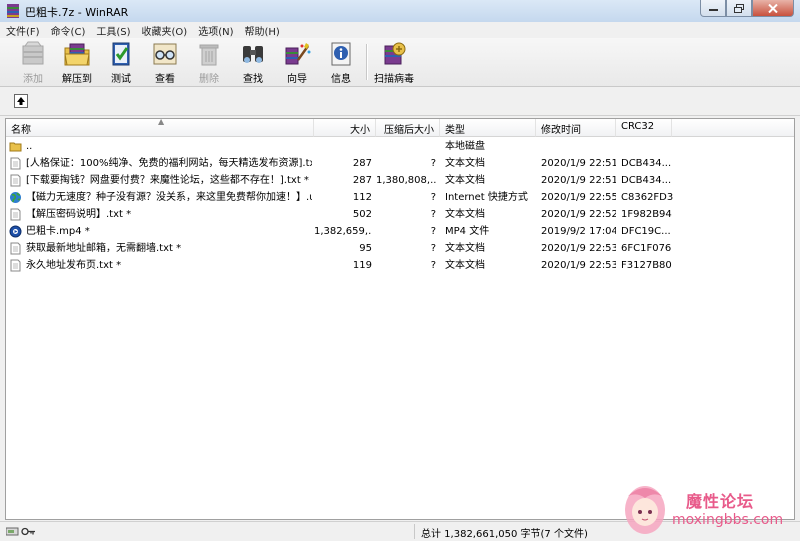 The height and width of the screenshot is (541, 800). What do you see at coordinates (253, 62) in the screenshot?
I see `find-button: 查找` at bounding box center [253, 62].